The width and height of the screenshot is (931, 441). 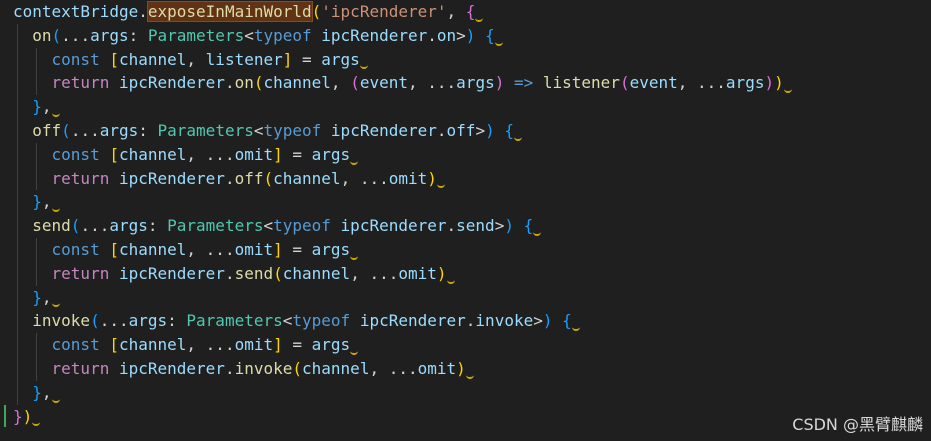 What do you see at coordinates (461, 130) in the screenshot?
I see `code-token: off` at bounding box center [461, 130].